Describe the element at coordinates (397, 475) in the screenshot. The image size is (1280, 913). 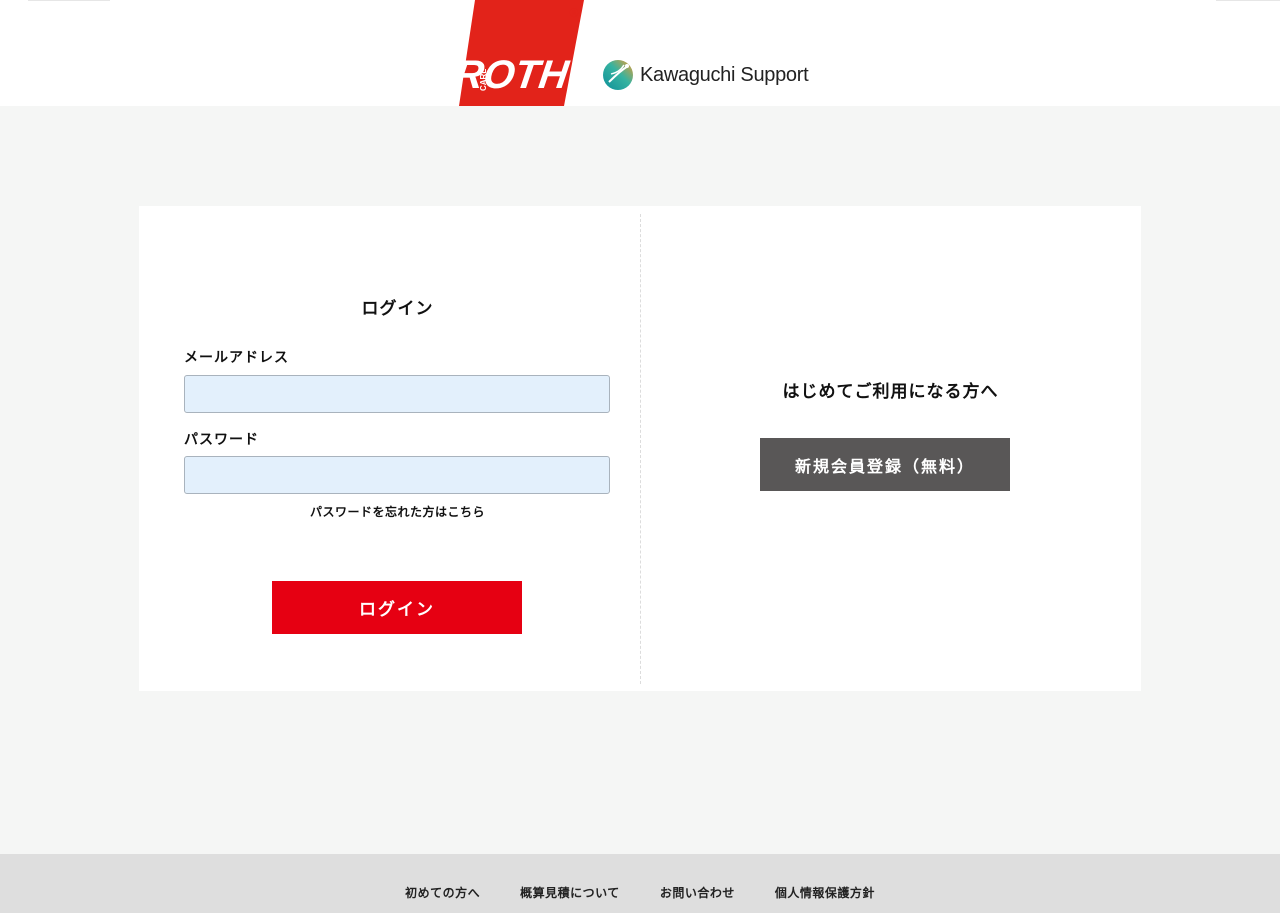
I see `password-field` at that location.